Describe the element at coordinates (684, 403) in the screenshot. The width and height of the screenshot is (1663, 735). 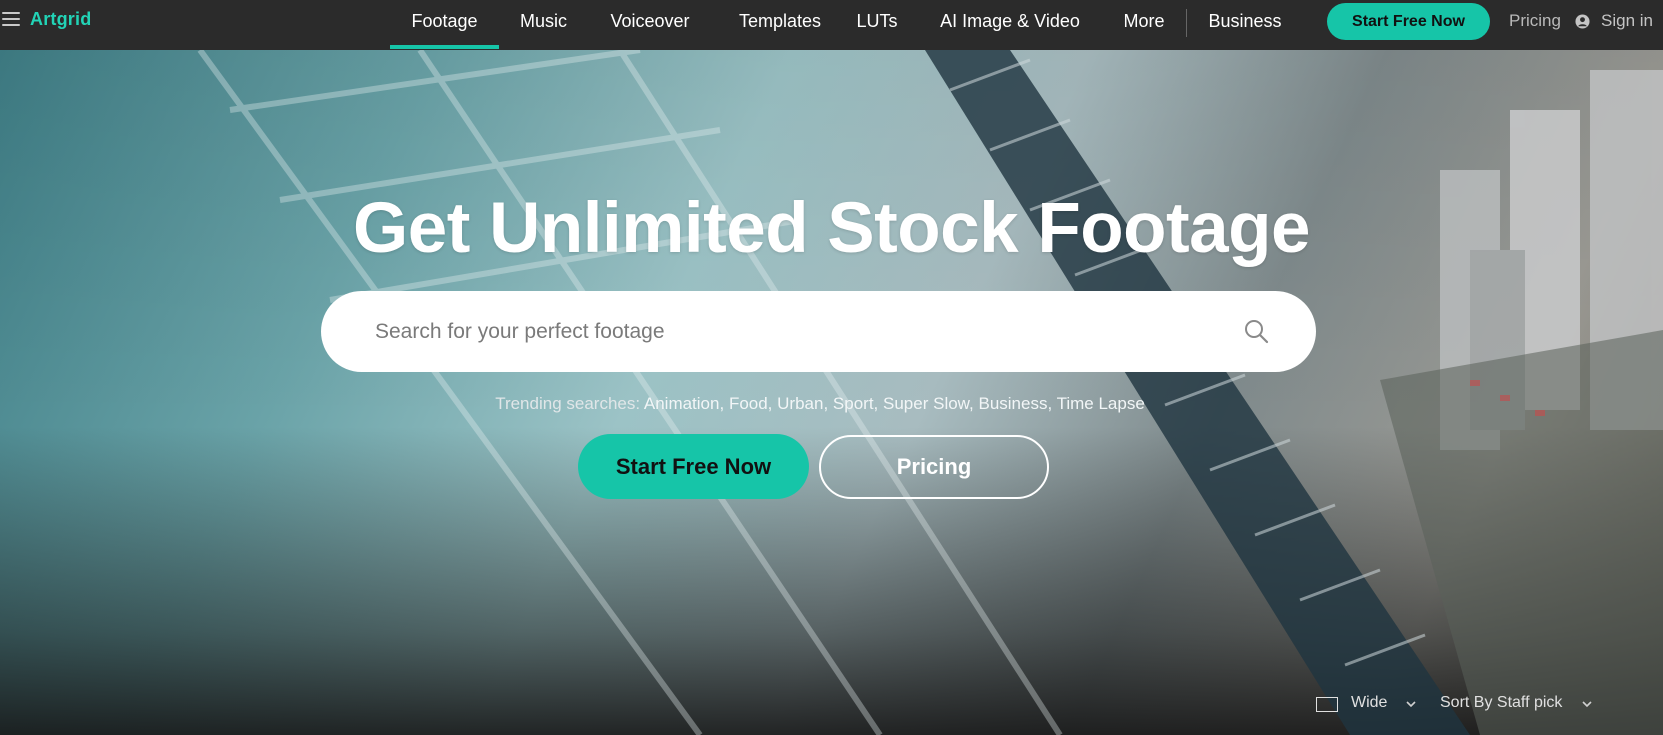
I see `trending-term-animation: Animation,` at that location.